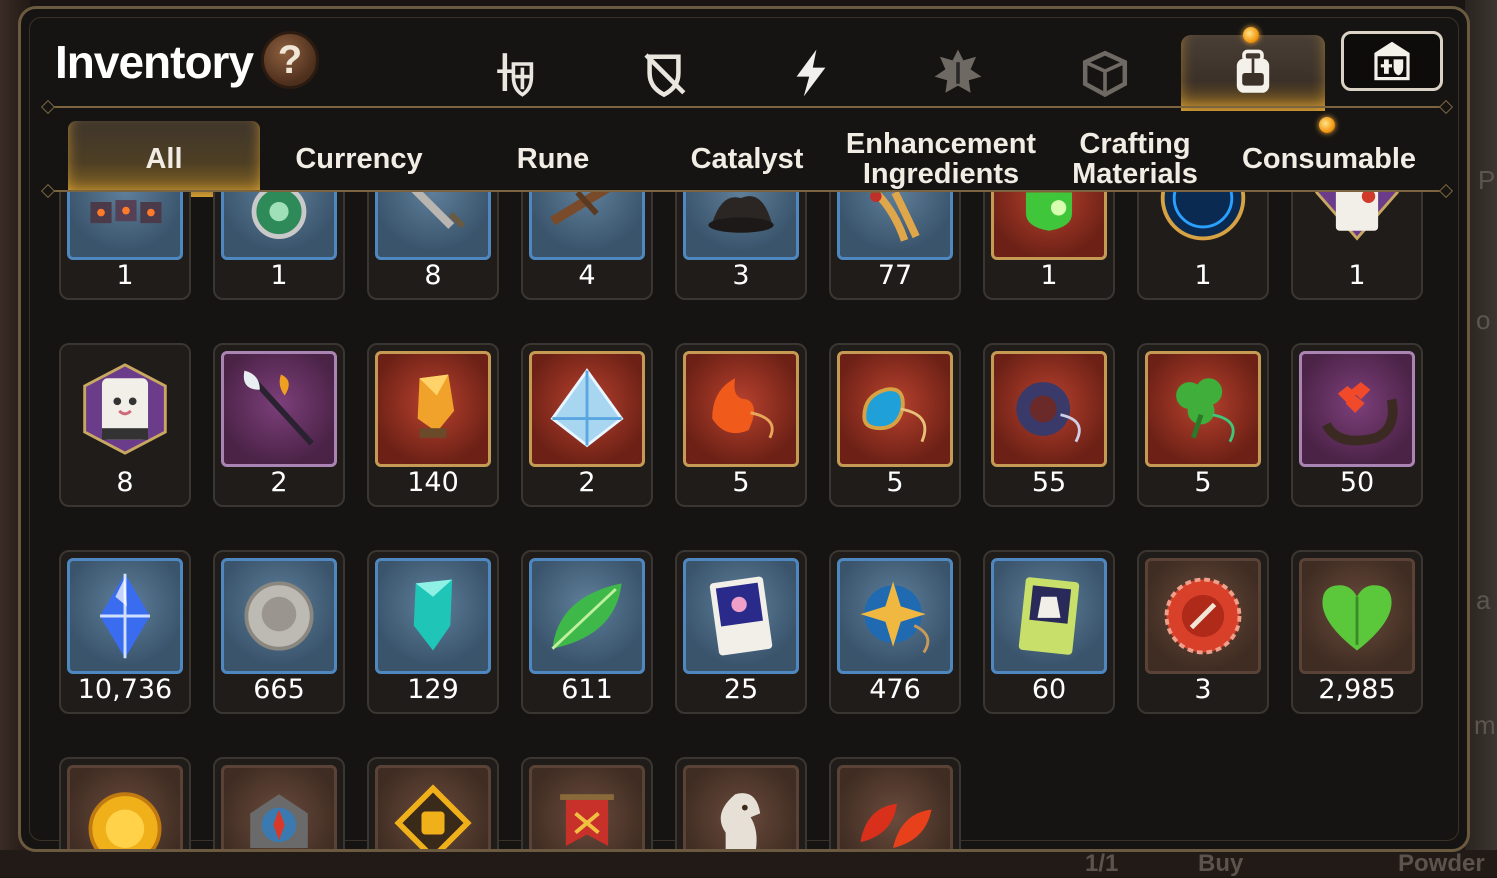  Describe the element at coordinates (359, 159) in the screenshot. I see `subtab-currency: Currency` at that location.